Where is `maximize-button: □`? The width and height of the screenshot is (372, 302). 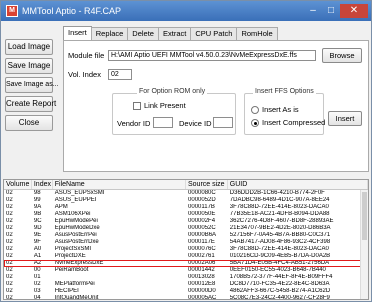 maximize-button: □ is located at coordinates (331, 11).